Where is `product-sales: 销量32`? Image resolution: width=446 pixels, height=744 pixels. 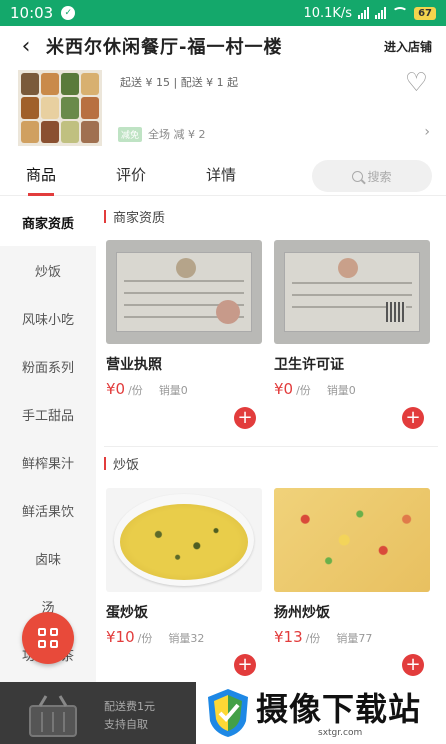
product-sales: 销量32 is located at coordinates (186, 638).